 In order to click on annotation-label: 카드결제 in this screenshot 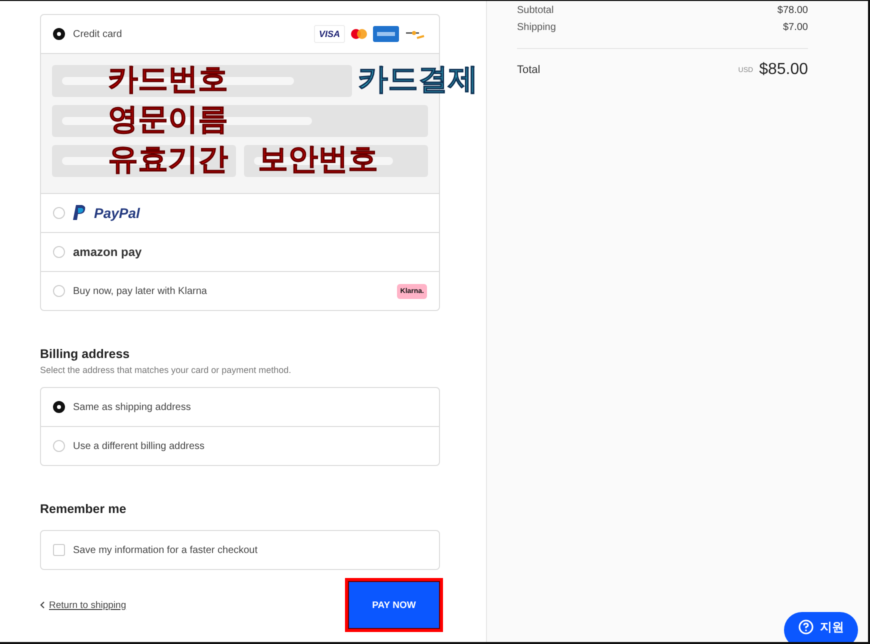, I will do `click(418, 80)`.